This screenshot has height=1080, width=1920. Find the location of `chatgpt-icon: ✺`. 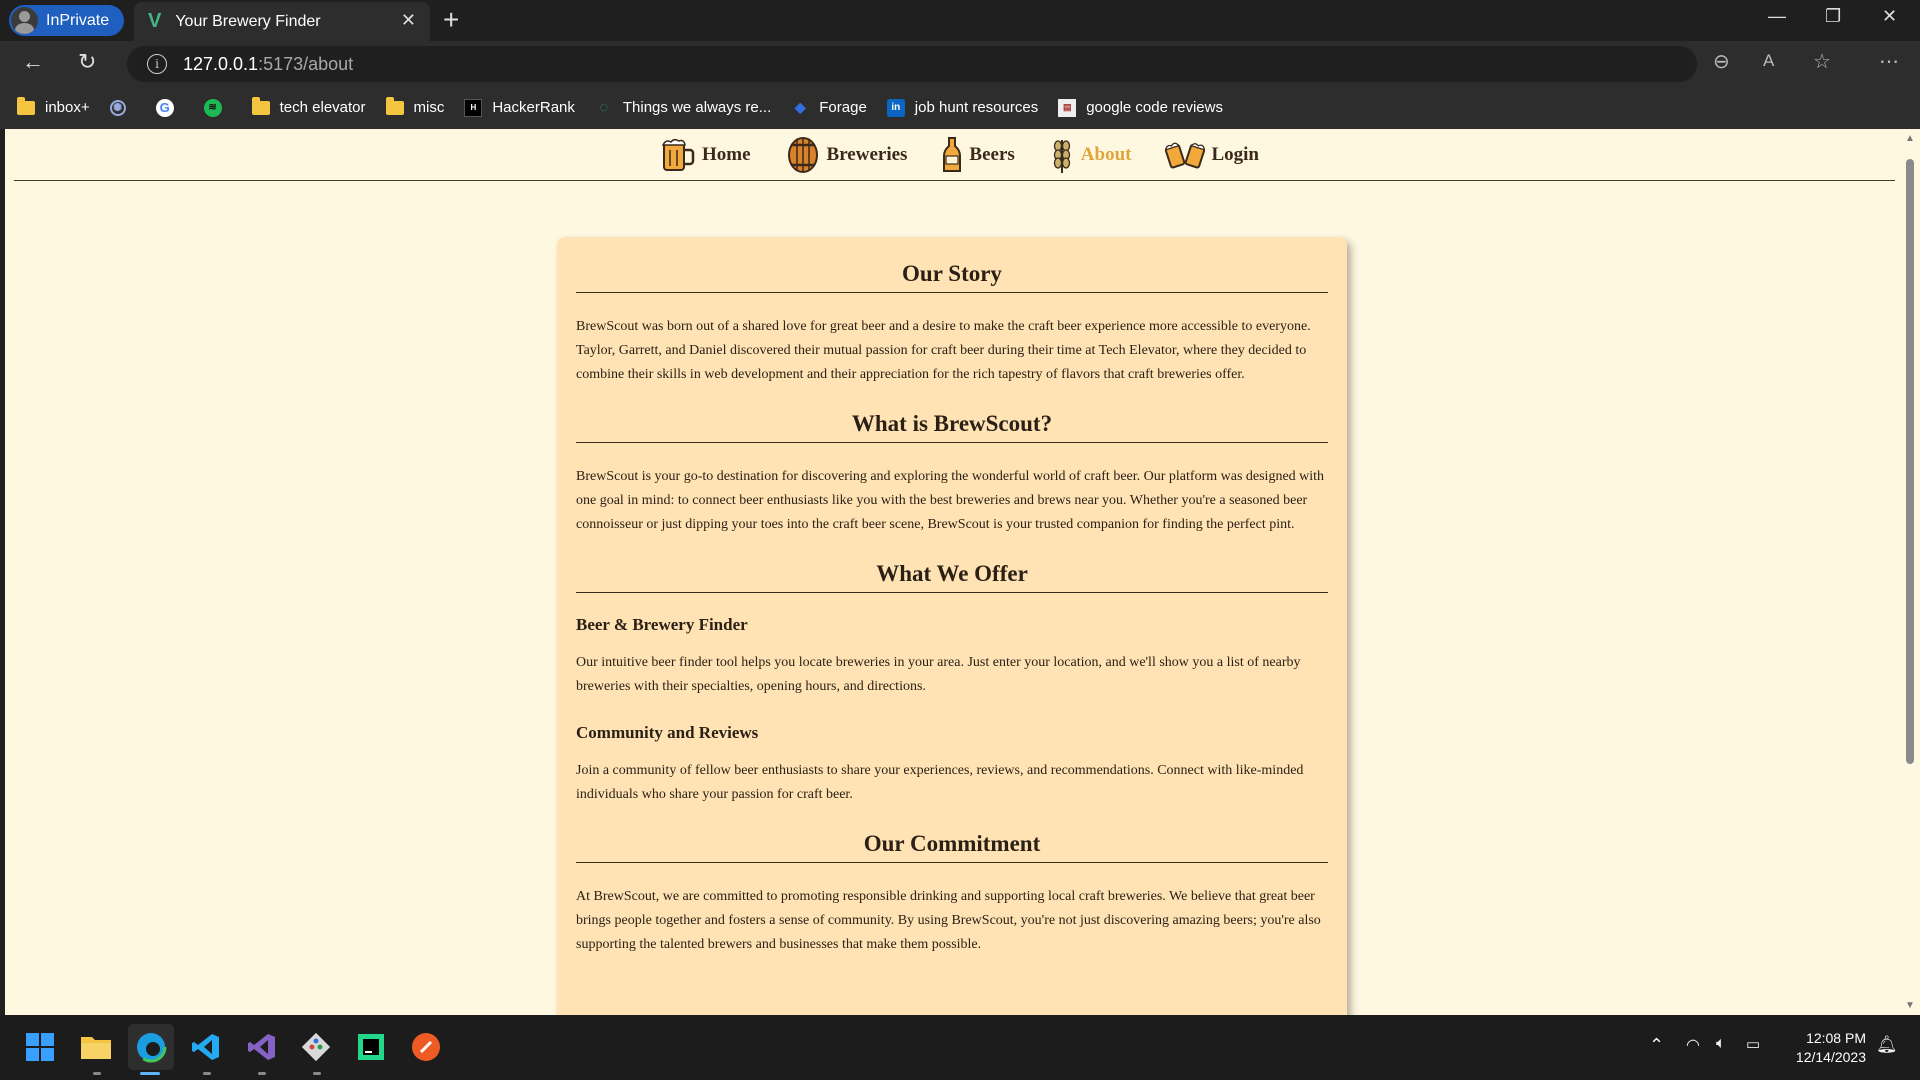

chatgpt-icon: ✺ is located at coordinates (117, 107).